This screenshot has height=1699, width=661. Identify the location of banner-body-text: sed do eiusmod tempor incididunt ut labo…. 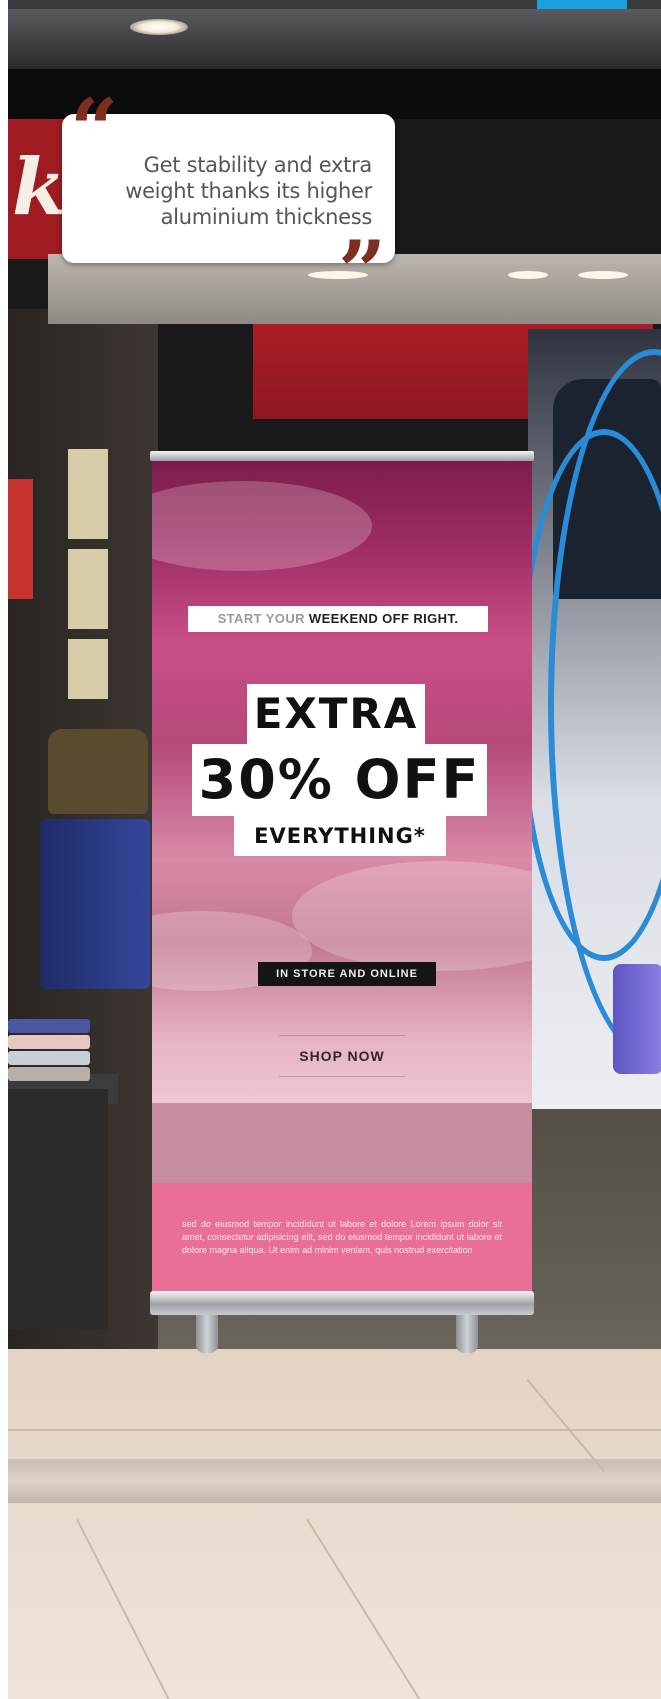
(342, 1237).